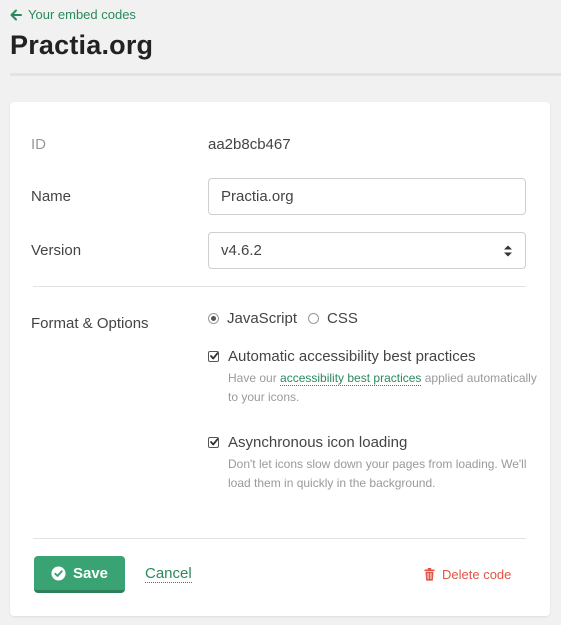 Image resolution: width=561 pixels, height=625 pixels. Describe the element at coordinates (38, 144) in the screenshot. I see `id-label: ID` at that location.